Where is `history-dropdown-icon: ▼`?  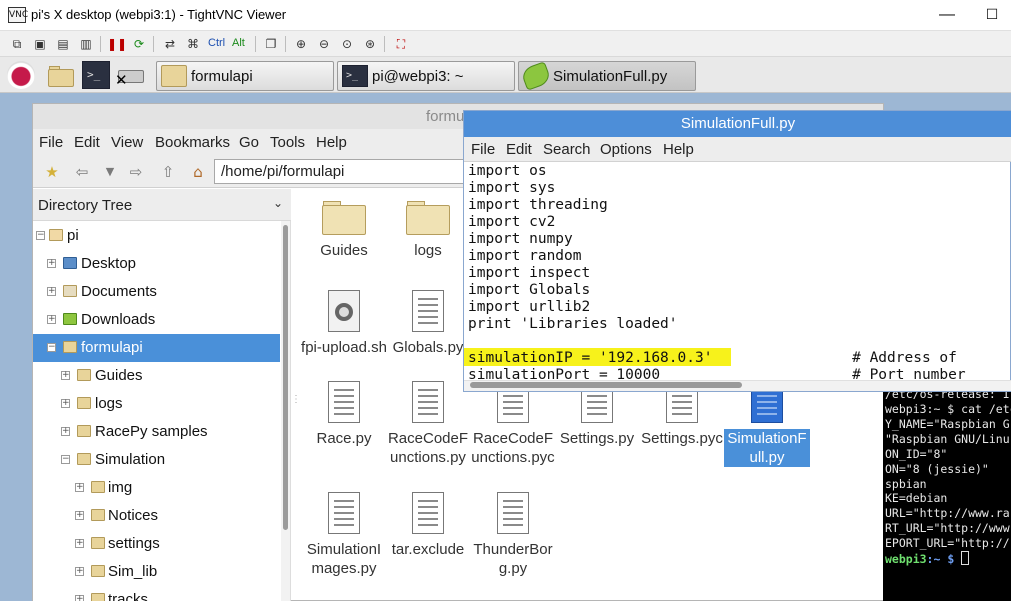
history-dropdown-icon: ▼ is located at coordinates (110, 172).